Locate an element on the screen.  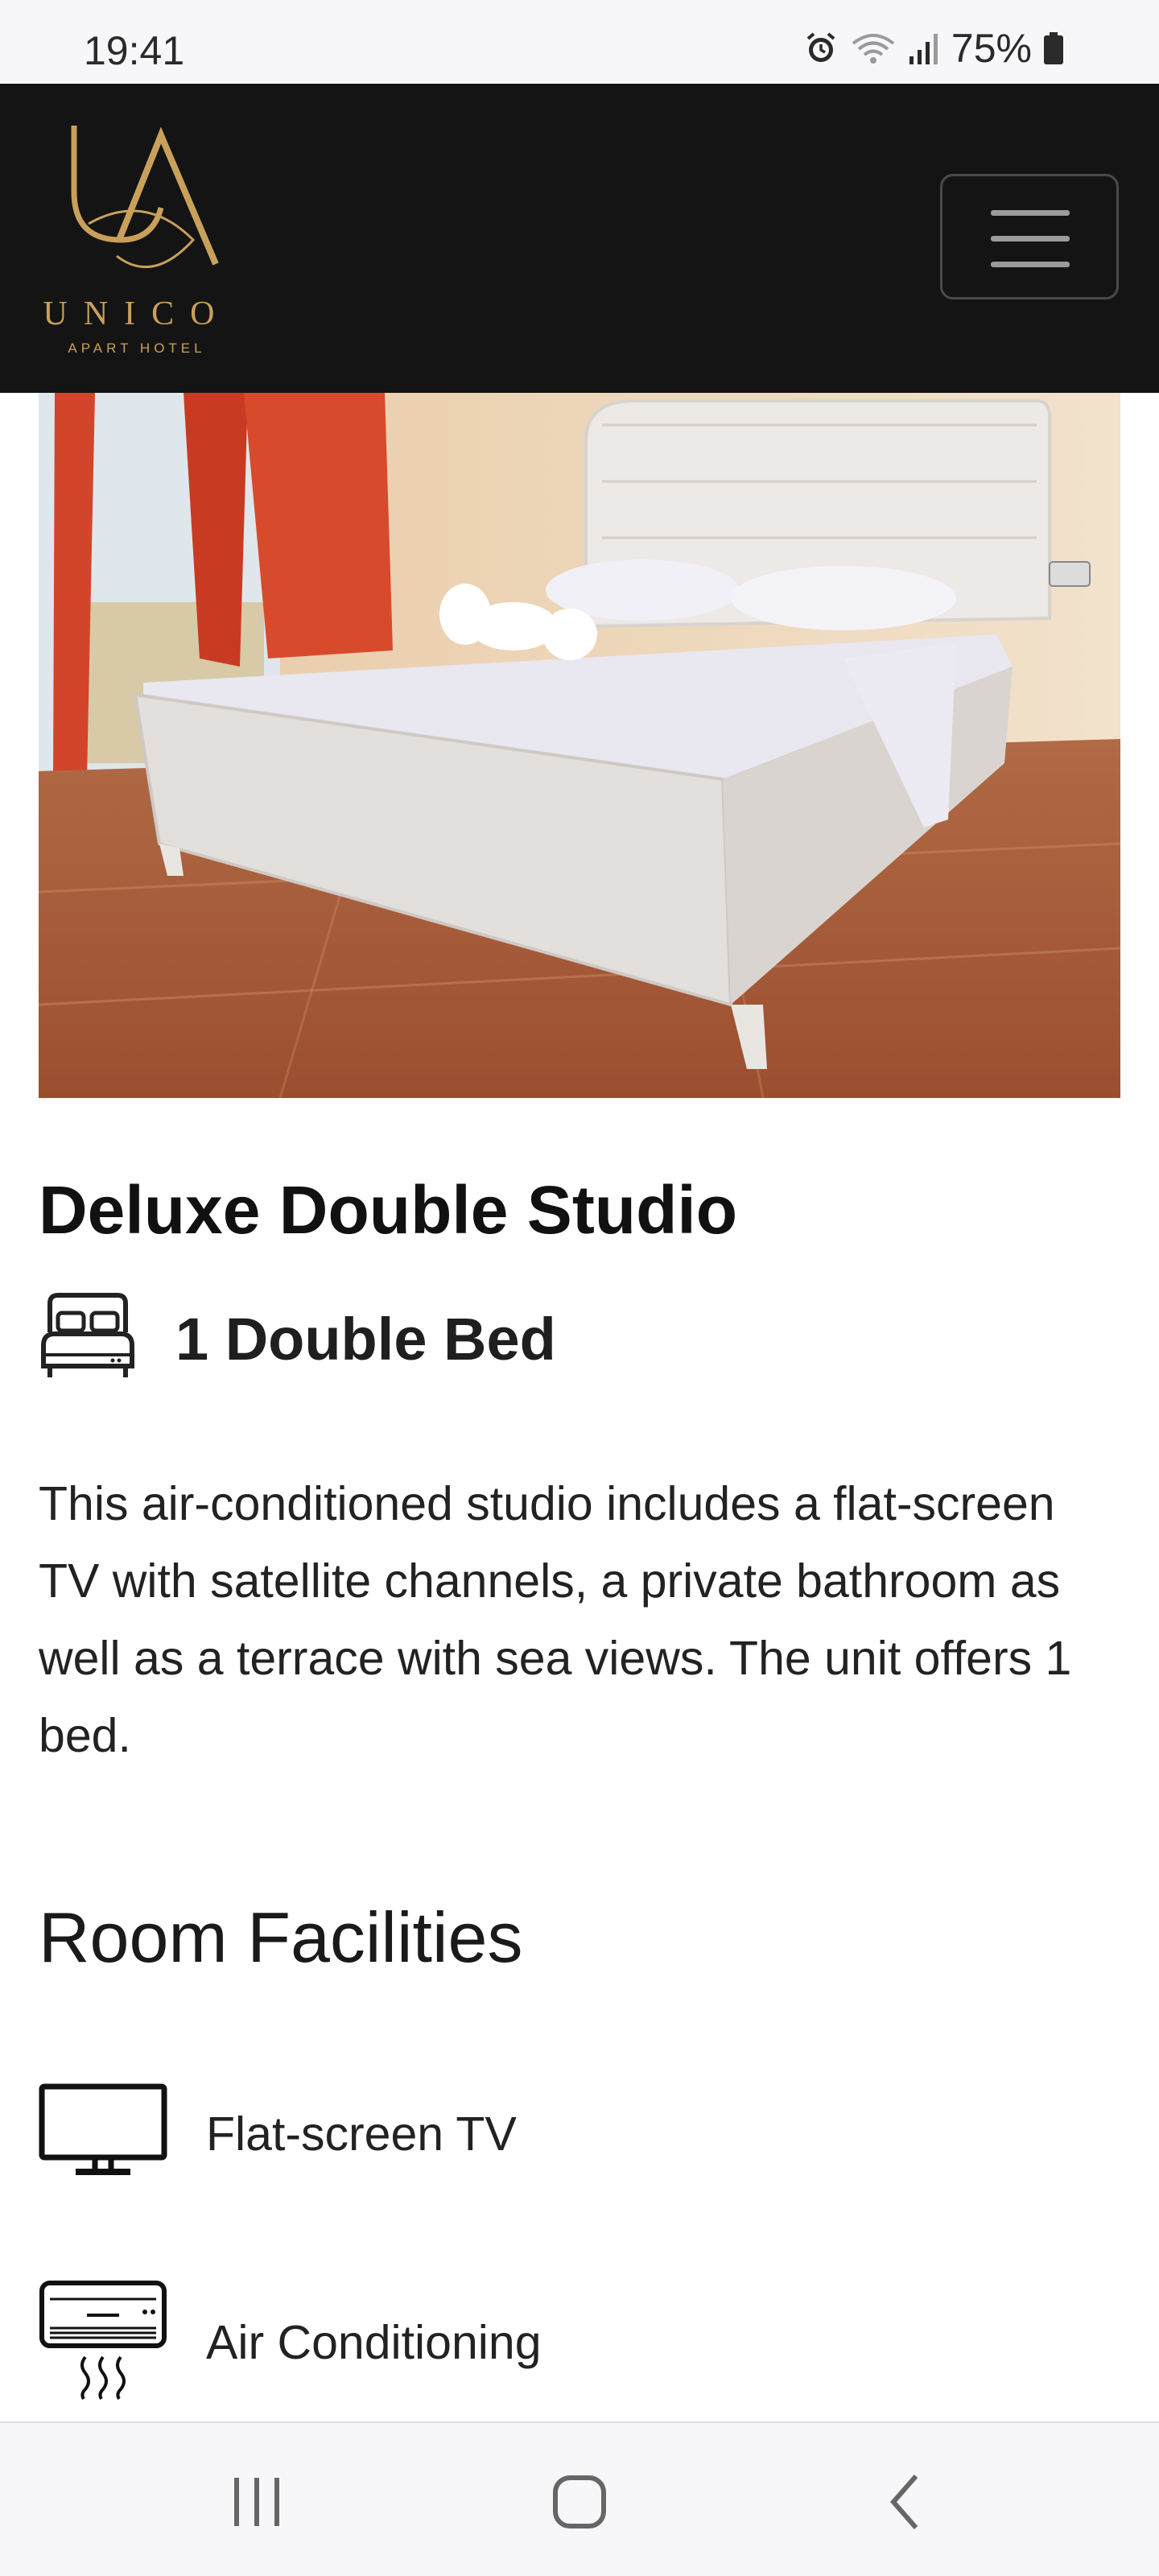
system-nav-bar is located at coordinates (579, 2498).